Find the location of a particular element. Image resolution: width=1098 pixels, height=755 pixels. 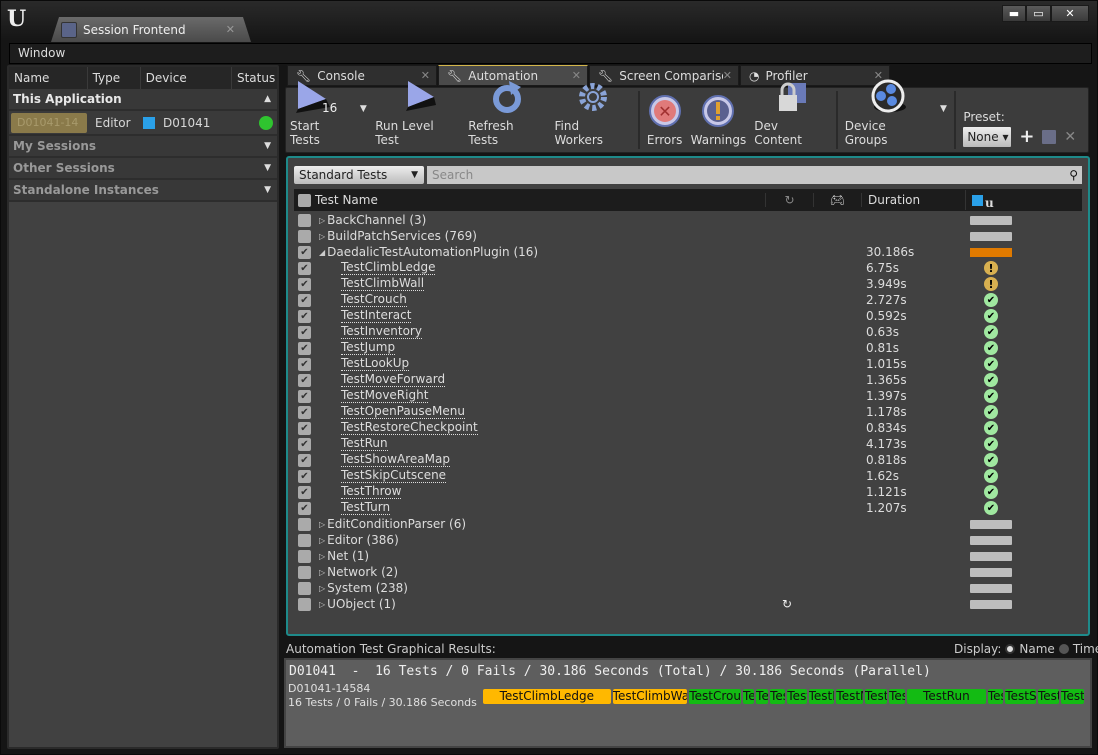

test-name: TestRun is located at coordinates (364, 444).